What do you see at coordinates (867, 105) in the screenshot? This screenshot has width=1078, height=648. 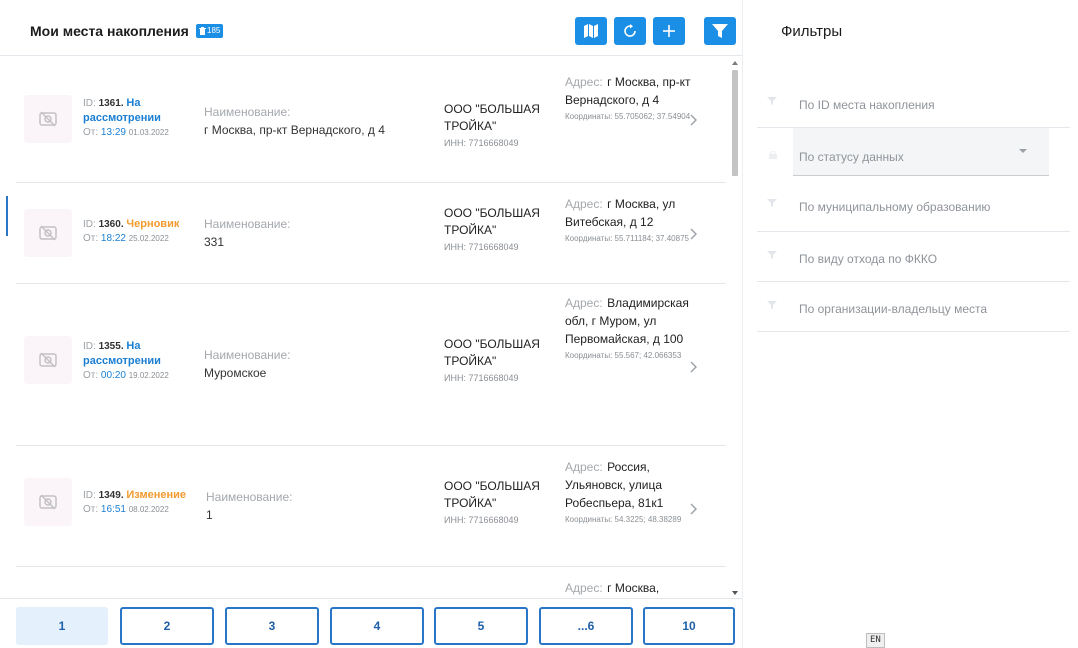 I see `filter-label: По ID места накопления` at bounding box center [867, 105].